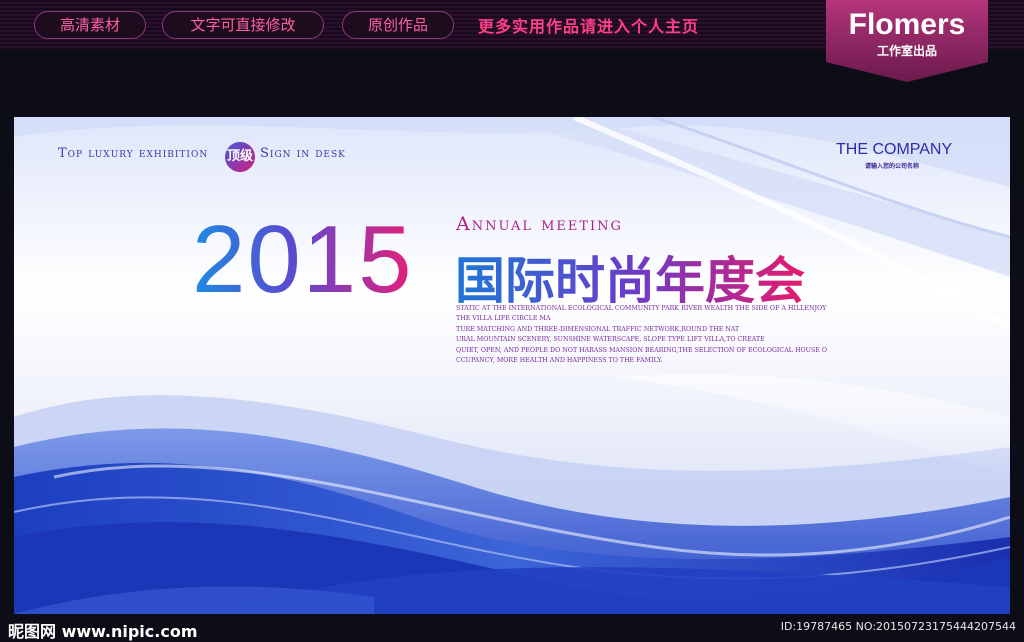  What do you see at coordinates (133, 153) in the screenshot?
I see `tag-top-luxury-exhibition: Top luxury exhibition` at bounding box center [133, 153].